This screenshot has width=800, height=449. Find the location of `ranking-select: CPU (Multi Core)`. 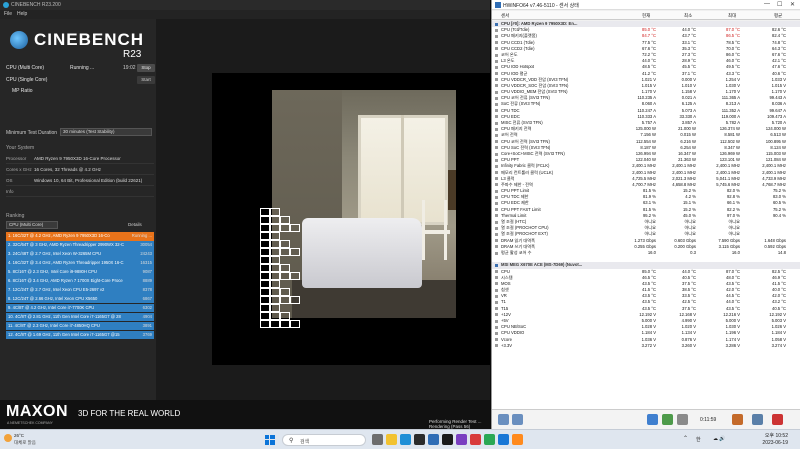

ranking-select: CPU (Multi Core) is located at coordinates (32, 225).